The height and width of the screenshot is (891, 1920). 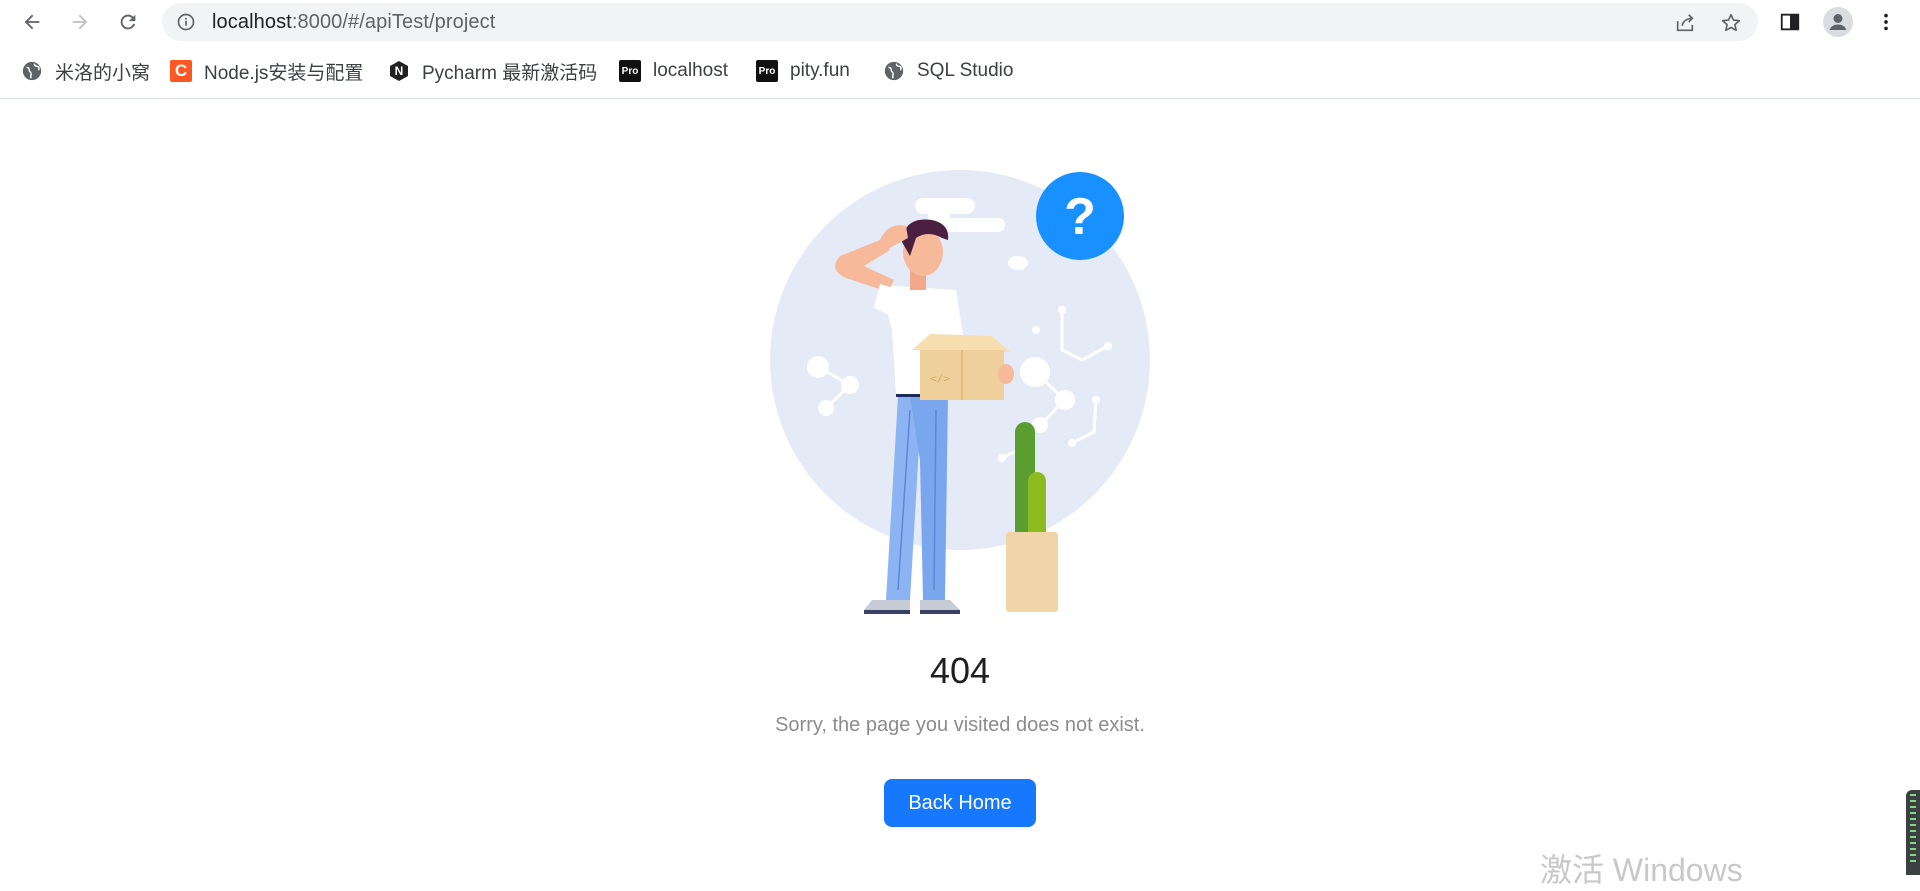 I want to click on cloud-shape, so click(x=1018, y=263).